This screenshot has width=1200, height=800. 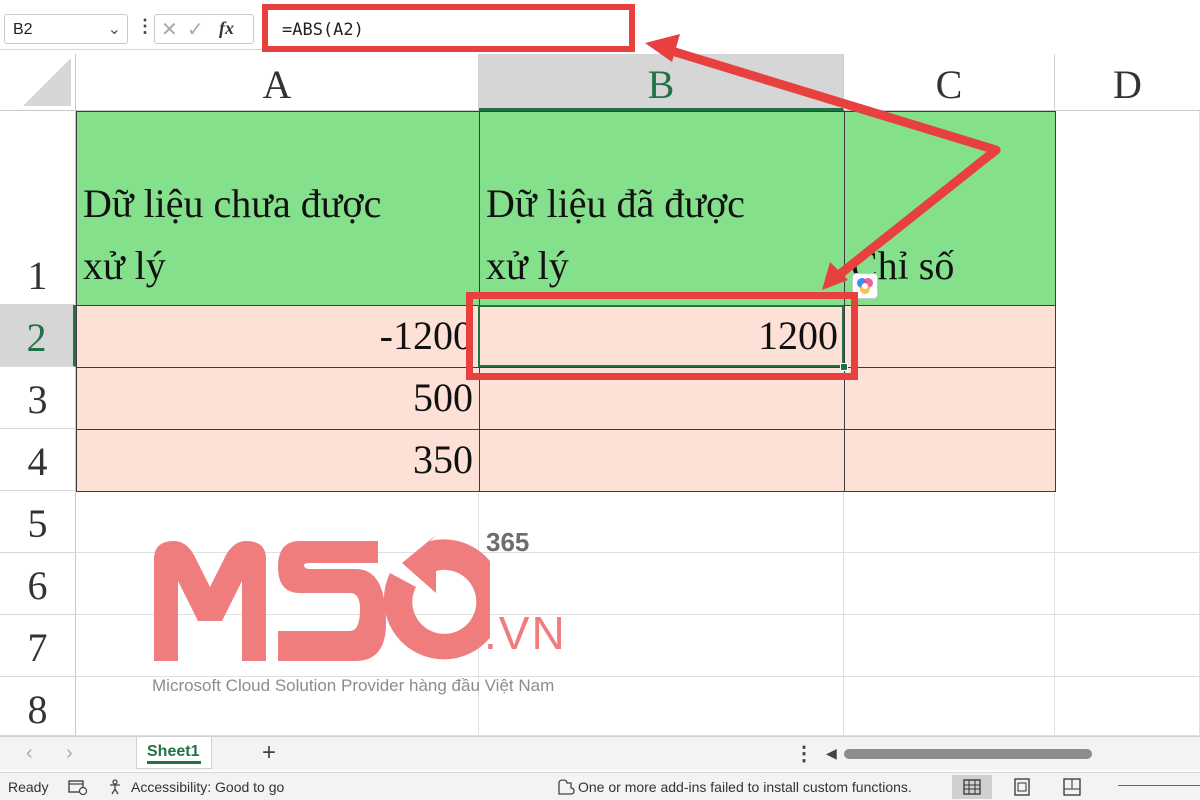 What do you see at coordinates (207, 787) in the screenshot?
I see `accessibility-status: Accessibility: Good to go` at bounding box center [207, 787].